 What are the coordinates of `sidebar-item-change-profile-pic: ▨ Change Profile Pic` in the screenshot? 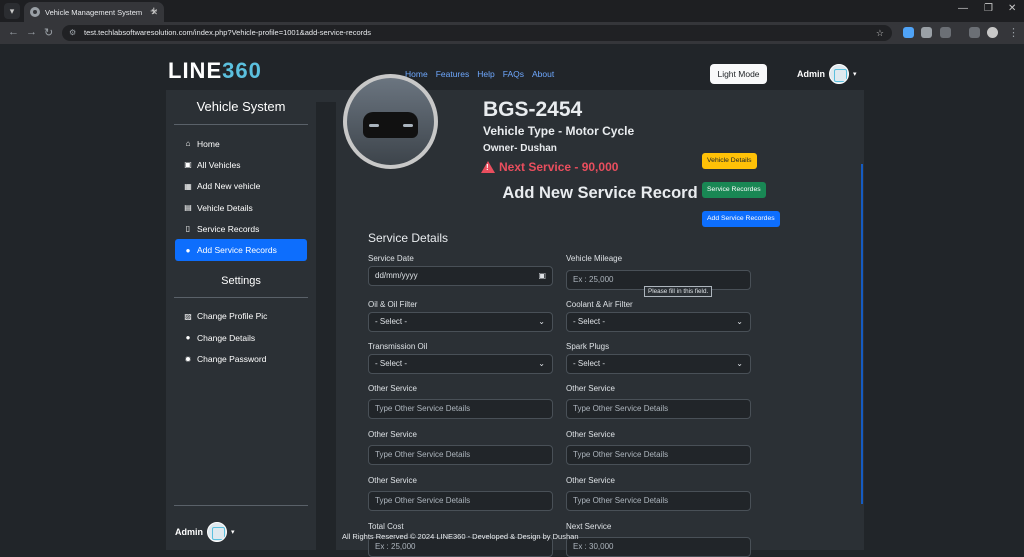 It's located at (241, 316).